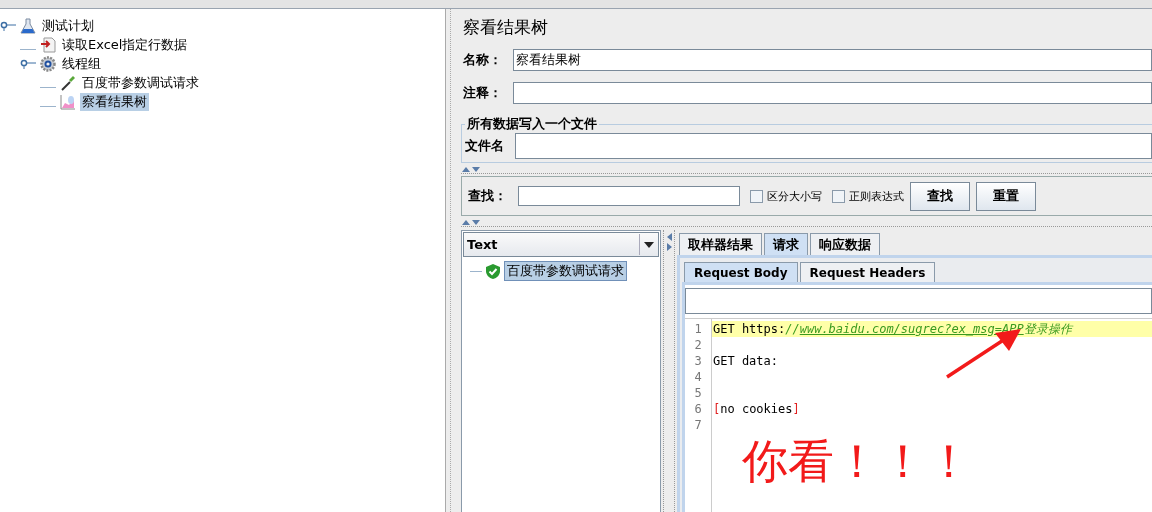 This screenshot has height=512, width=1152. Describe the element at coordinates (483, 93) in the screenshot. I see `field-label: 注释：` at that location.